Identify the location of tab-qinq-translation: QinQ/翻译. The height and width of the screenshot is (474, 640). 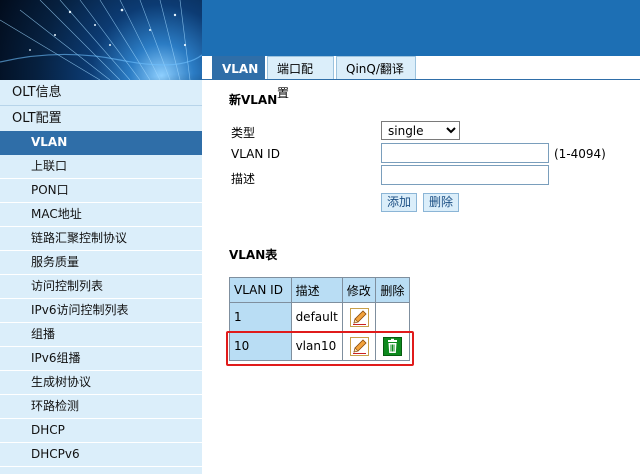
(376, 68).